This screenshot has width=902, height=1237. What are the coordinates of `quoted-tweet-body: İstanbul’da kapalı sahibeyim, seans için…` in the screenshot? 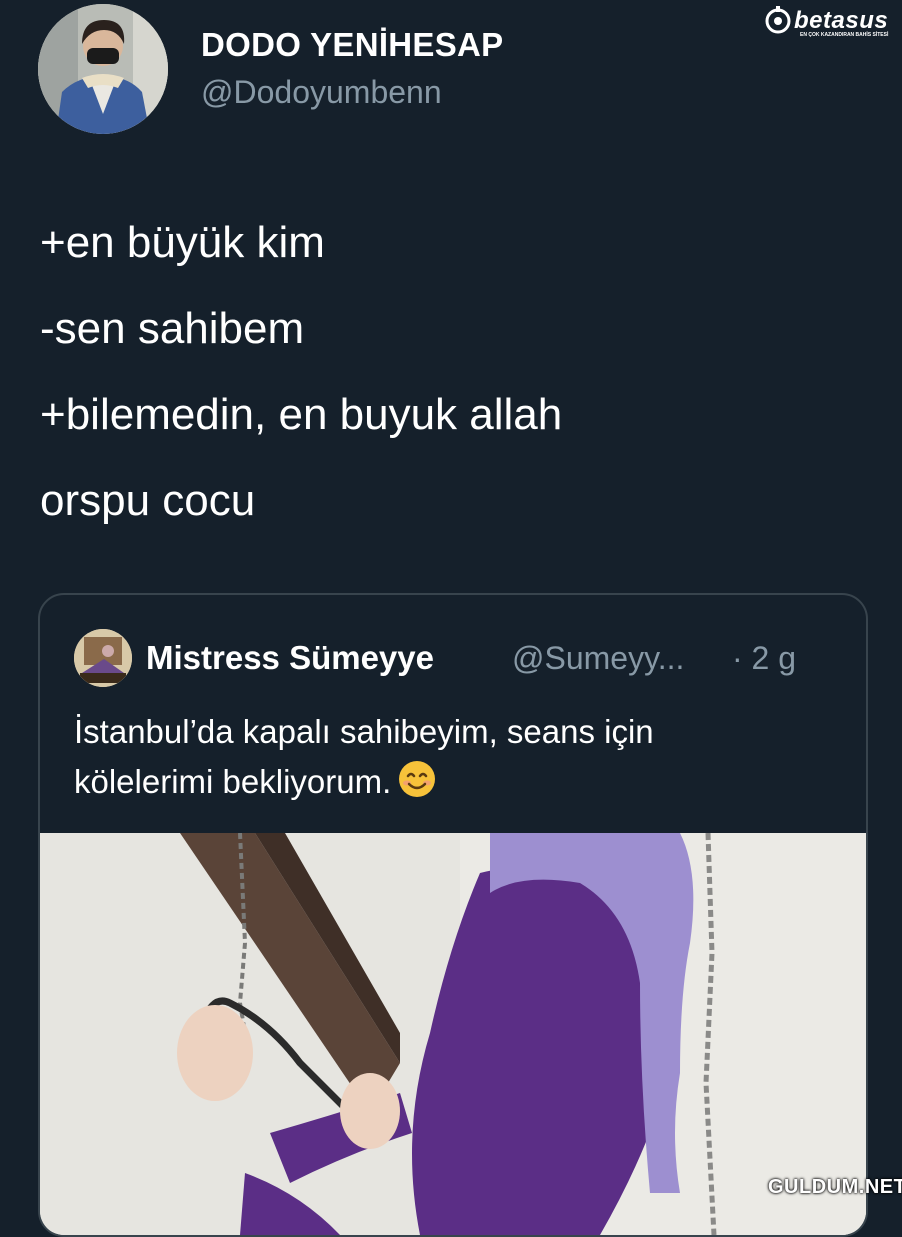 It's located at (364, 760).